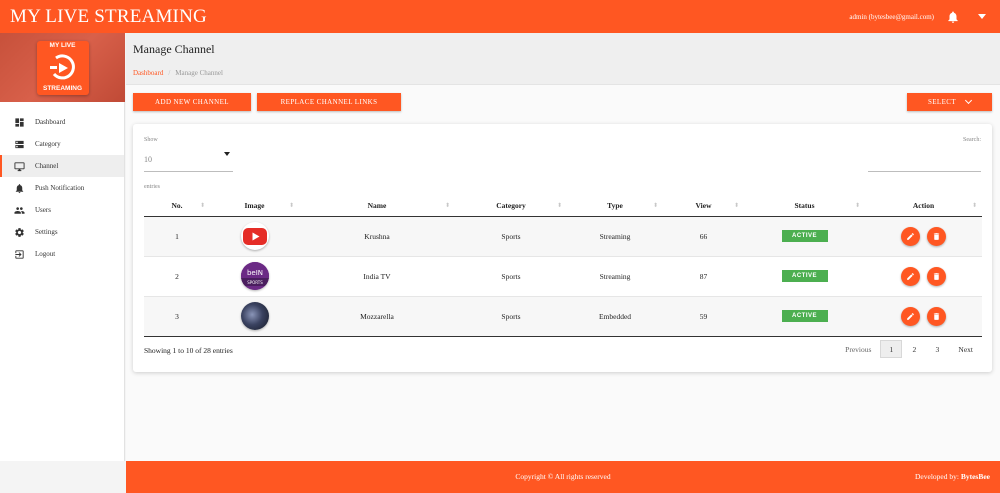  I want to click on bein-sports-logo-icon: beIN SPORTS, so click(254, 276).